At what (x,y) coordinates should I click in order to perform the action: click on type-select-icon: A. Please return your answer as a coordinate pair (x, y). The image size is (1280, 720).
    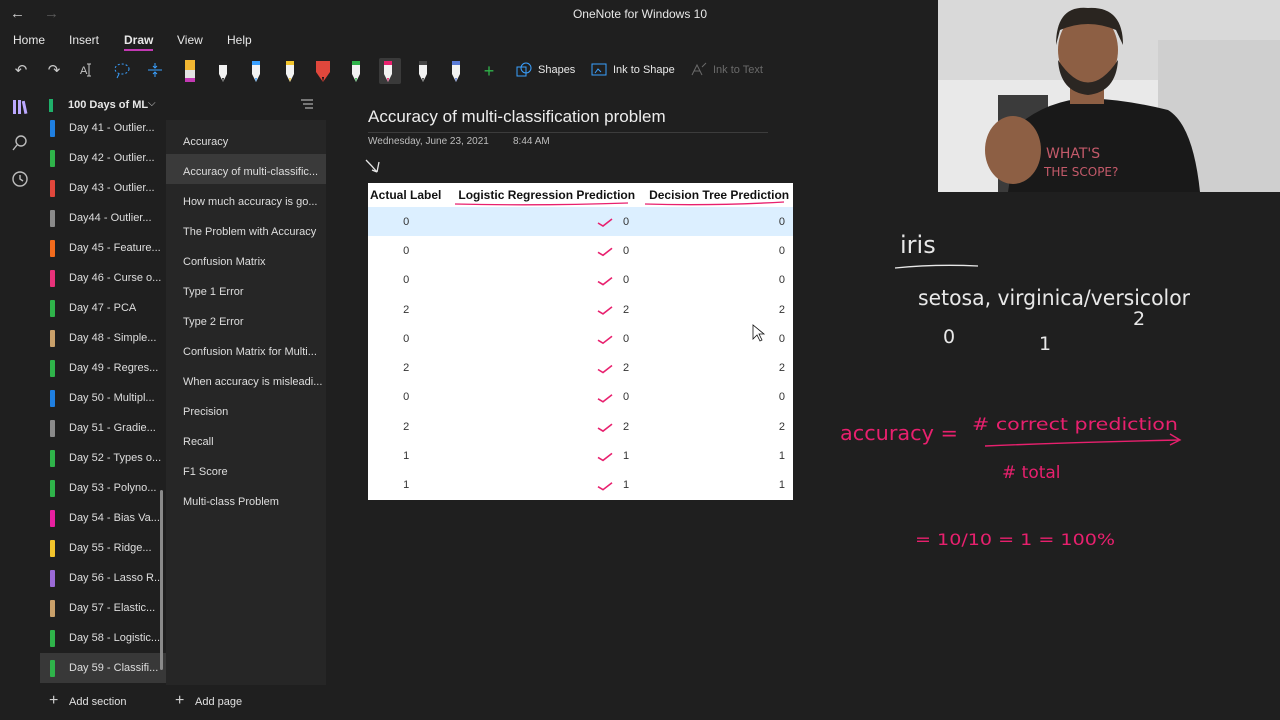
    Looking at the image, I should click on (88, 71).